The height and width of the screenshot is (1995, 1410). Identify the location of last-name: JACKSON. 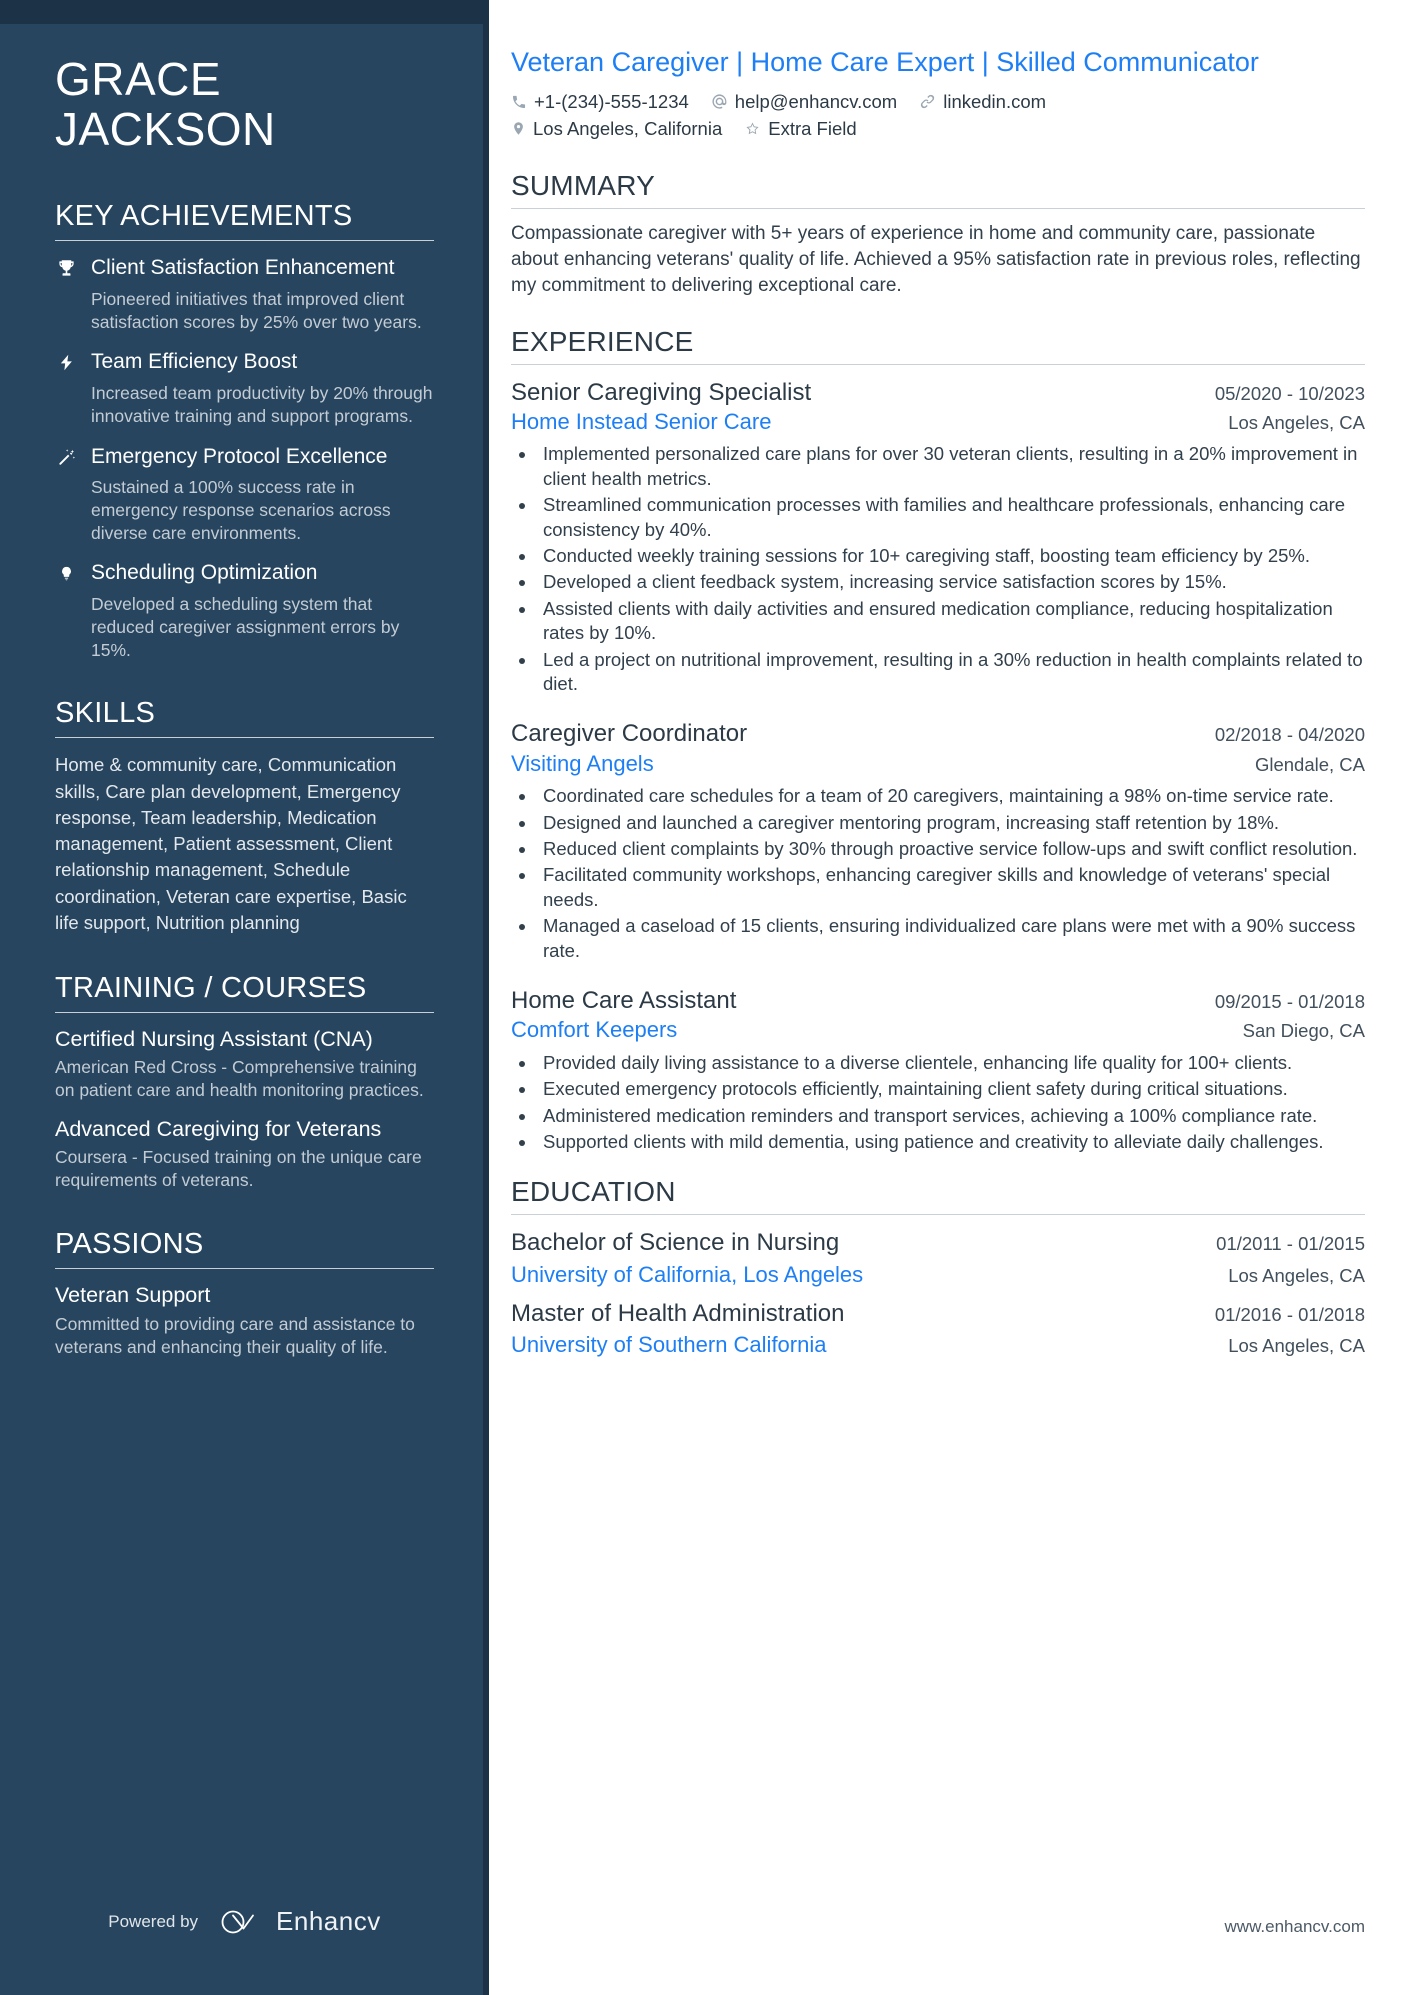
(165, 128).